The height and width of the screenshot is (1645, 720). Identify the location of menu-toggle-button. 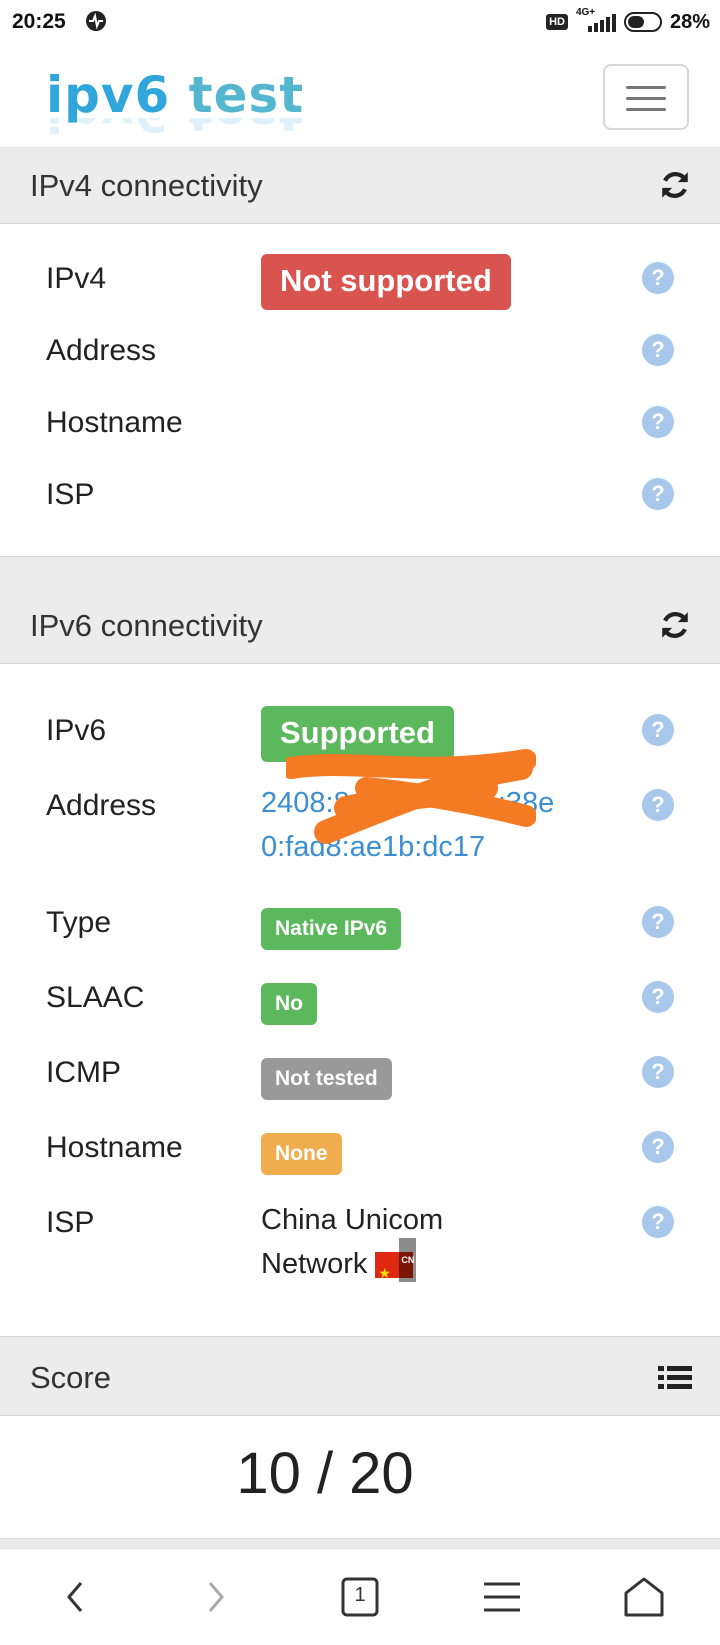
(646, 97).